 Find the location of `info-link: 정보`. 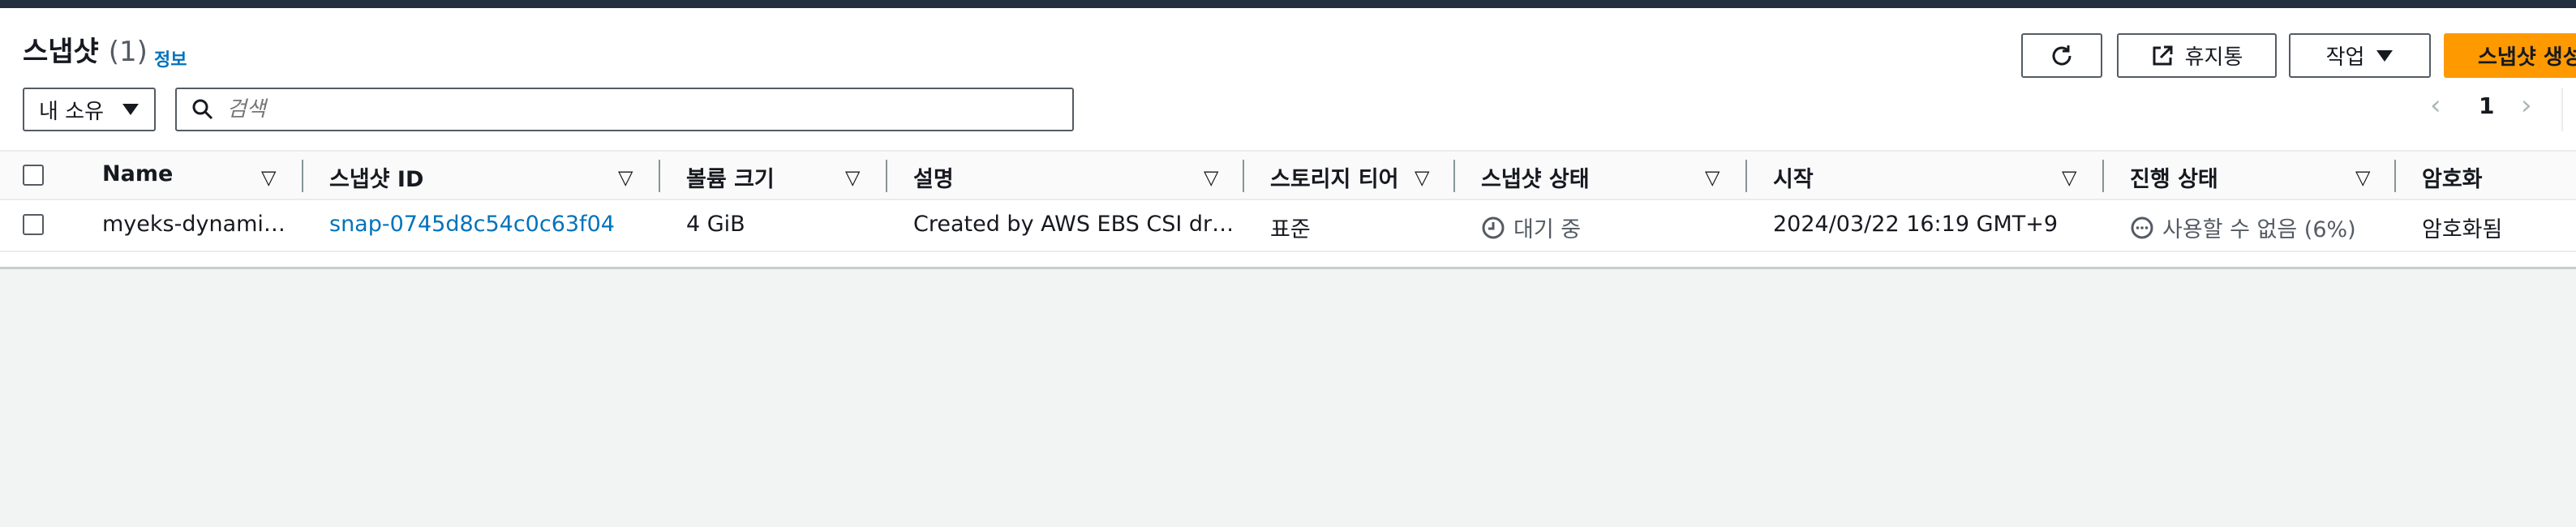

info-link: 정보 is located at coordinates (170, 58).